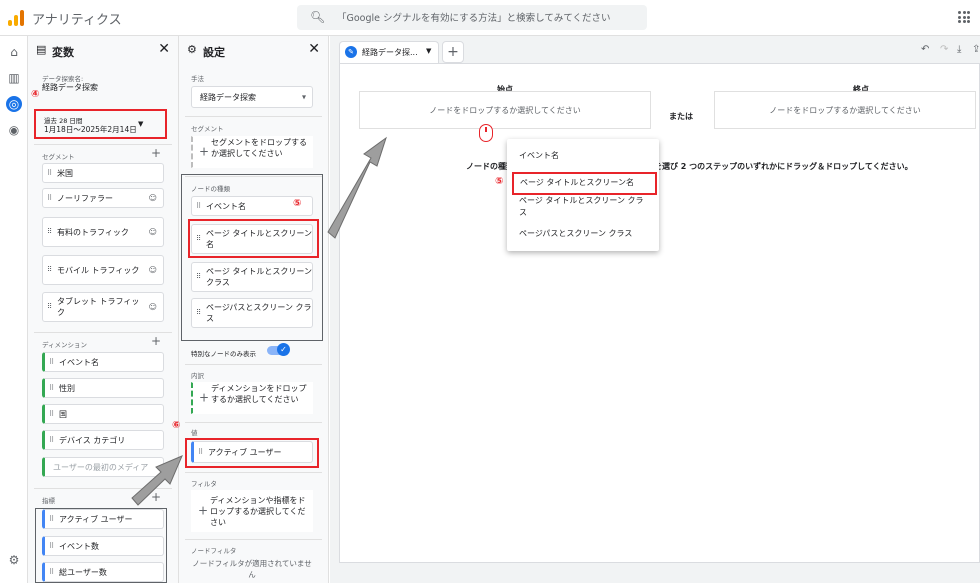 The width and height of the screenshot is (980, 583). Describe the element at coordinates (357, 187) in the screenshot. I see `arrow-node-to-canvas` at that location.